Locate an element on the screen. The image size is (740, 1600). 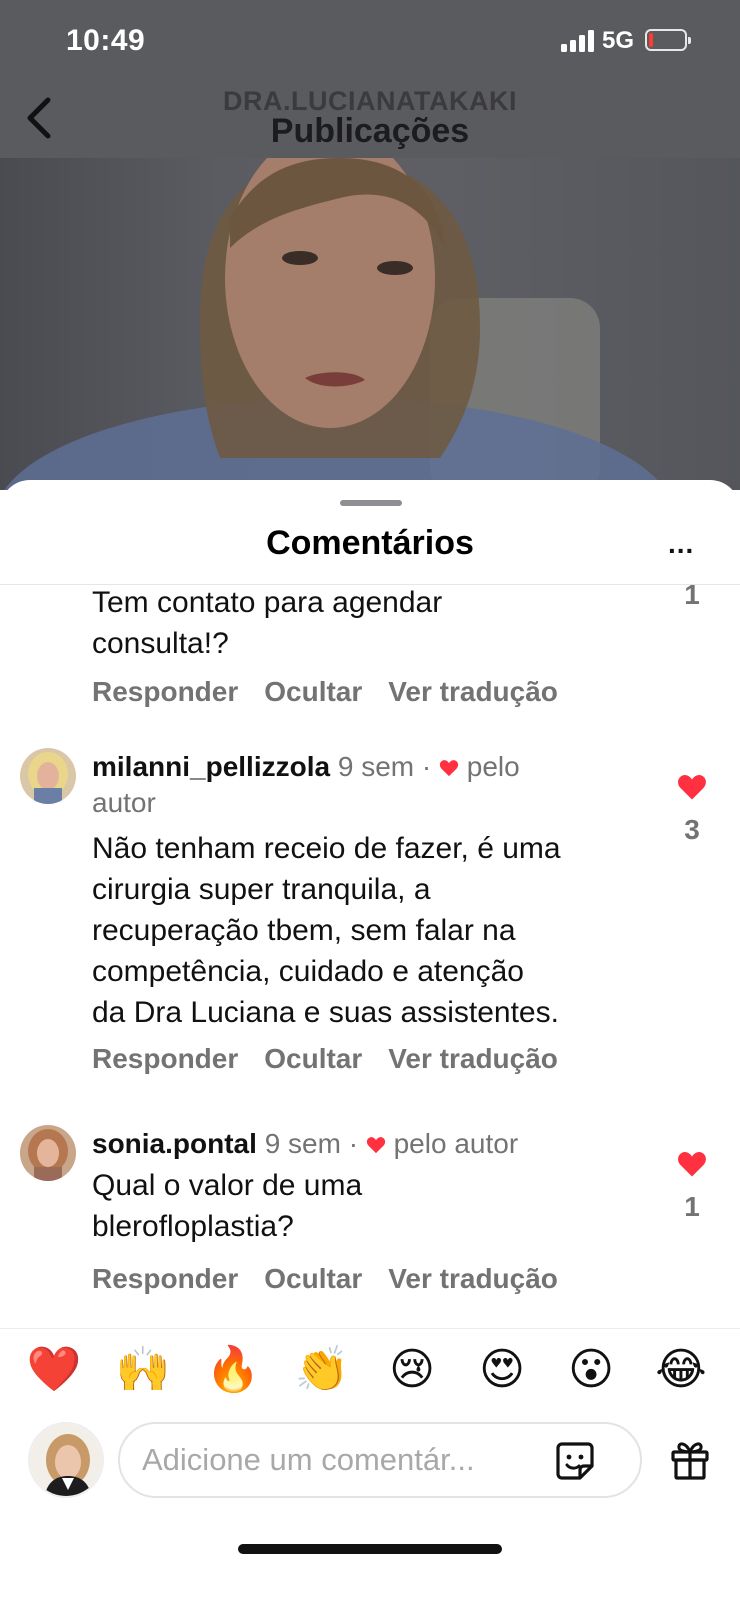
reaction-surprised-button: 😮 is located at coordinates (591, 1370).